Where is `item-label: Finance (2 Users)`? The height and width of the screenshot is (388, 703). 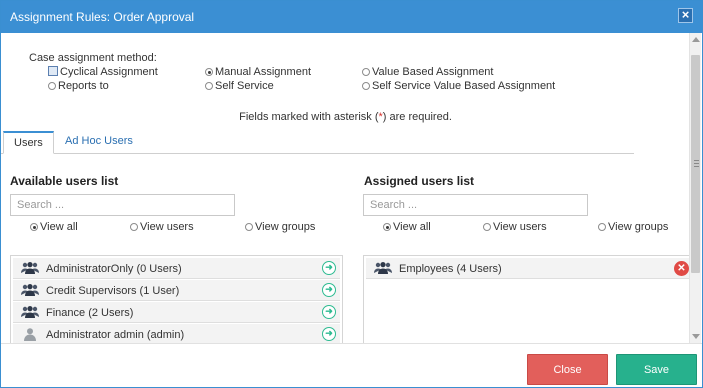 item-label: Finance (2 Users) is located at coordinates (90, 313).